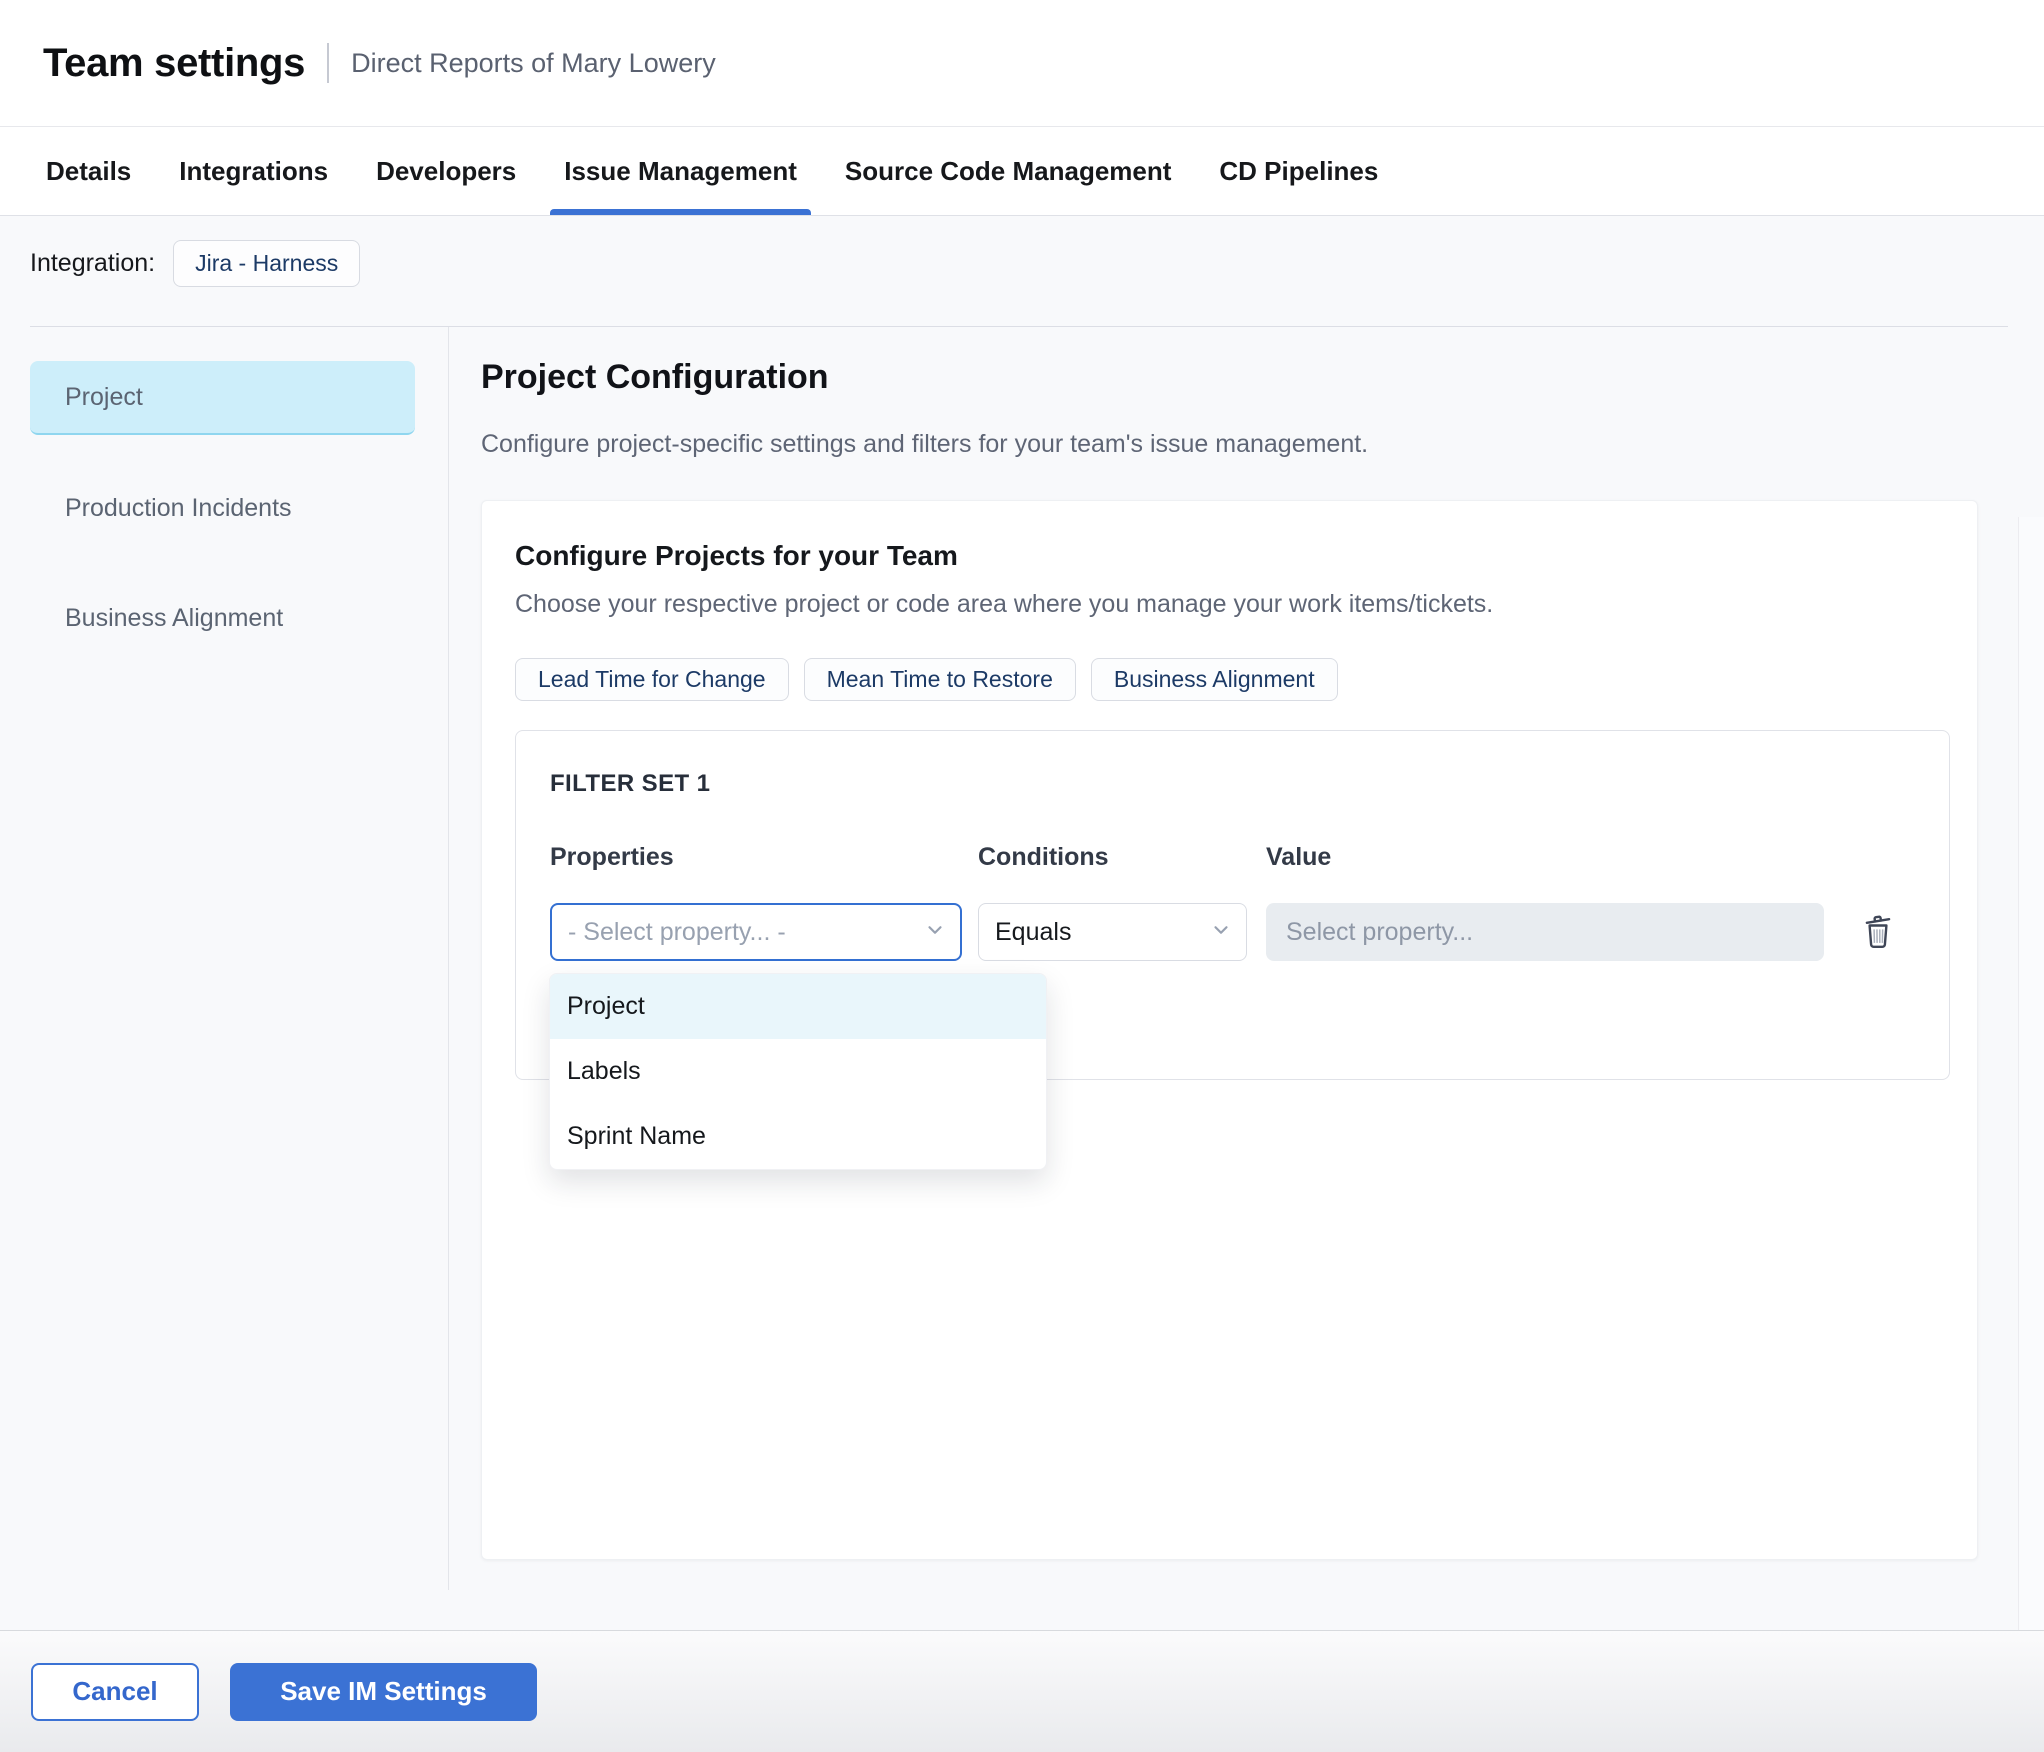 The image size is (2044, 1752). What do you see at coordinates (1008, 171) in the screenshot?
I see `tab-source-code-management: Source Code Management` at bounding box center [1008, 171].